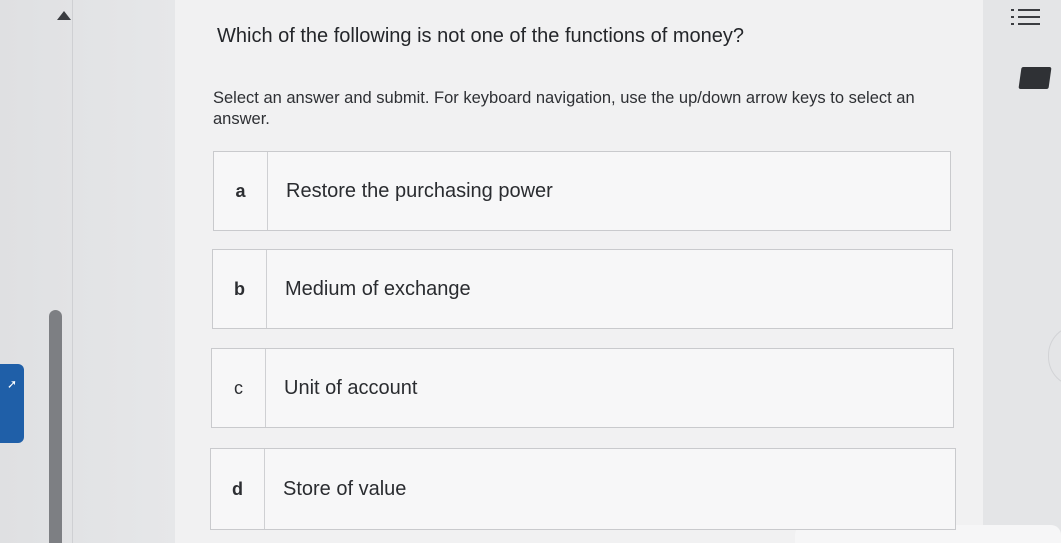  Describe the element at coordinates (582, 388) in the screenshot. I see `answer-option-c: c Unit of account` at that location.